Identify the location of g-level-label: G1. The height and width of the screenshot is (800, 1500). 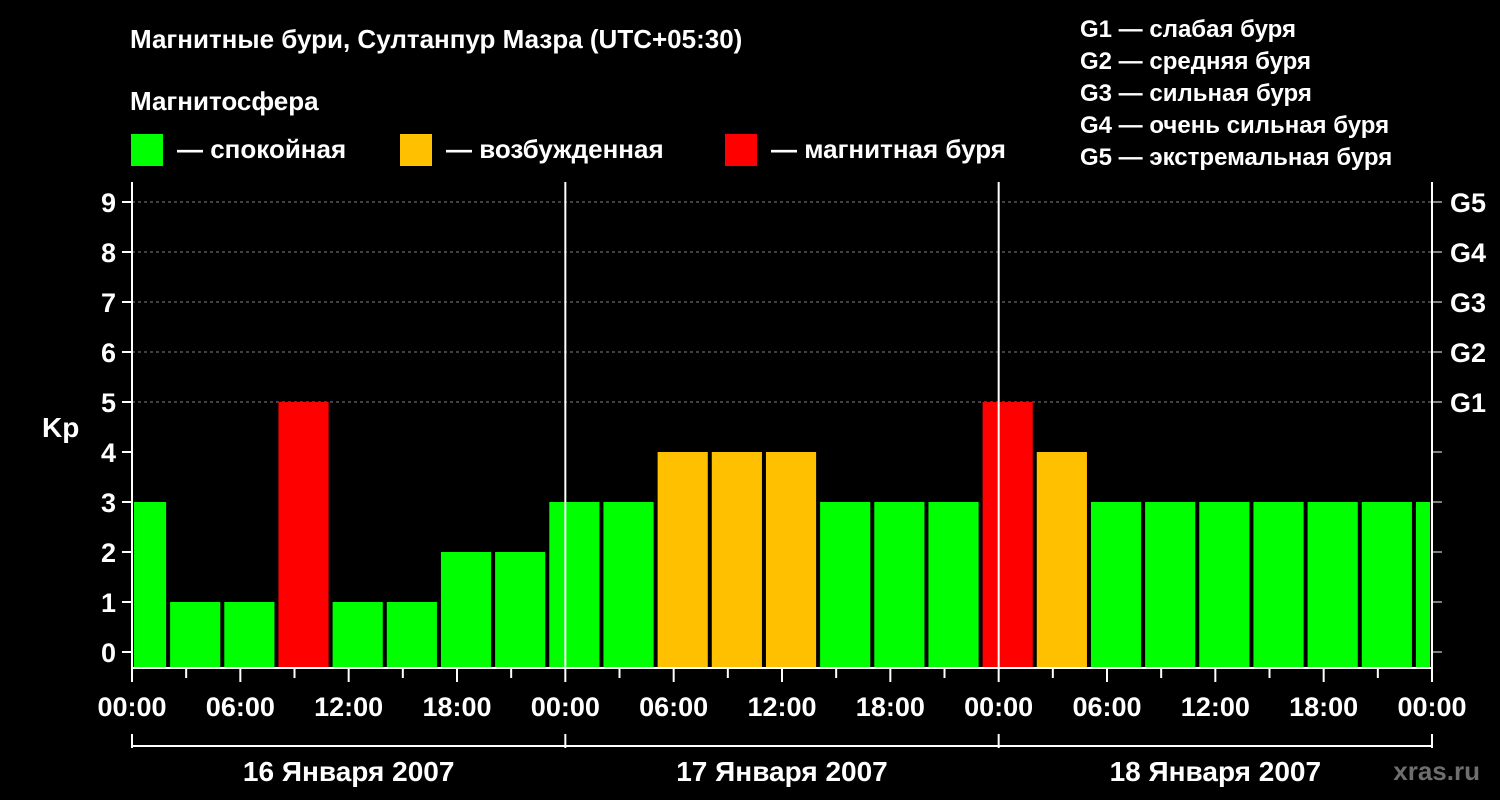
(1468, 403).